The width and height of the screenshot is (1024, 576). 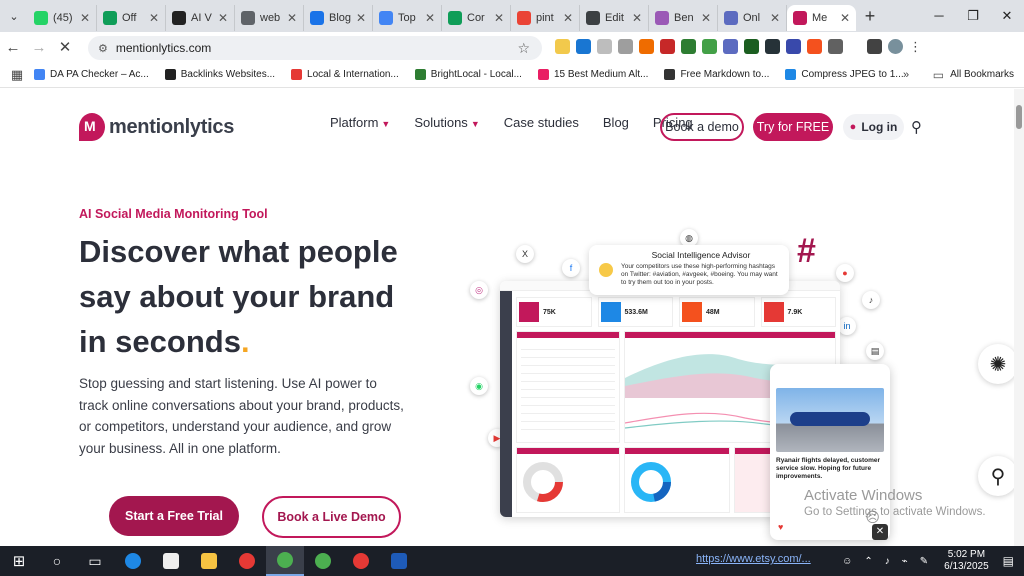 I want to click on chatbot-widget-icon: ✺, so click(x=998, y=364).